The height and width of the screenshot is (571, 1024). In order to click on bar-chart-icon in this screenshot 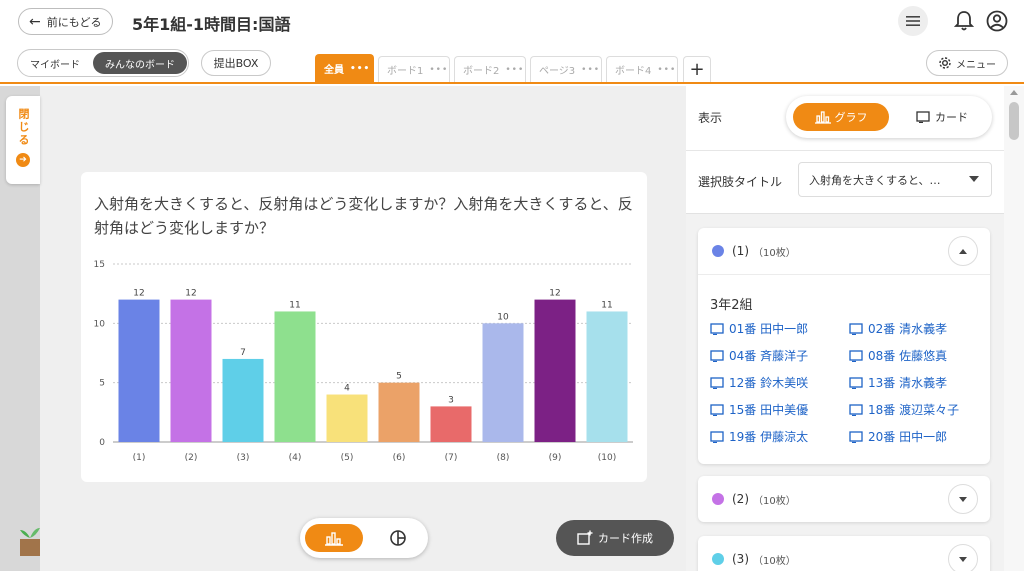, I will do `click(334, 539)`.